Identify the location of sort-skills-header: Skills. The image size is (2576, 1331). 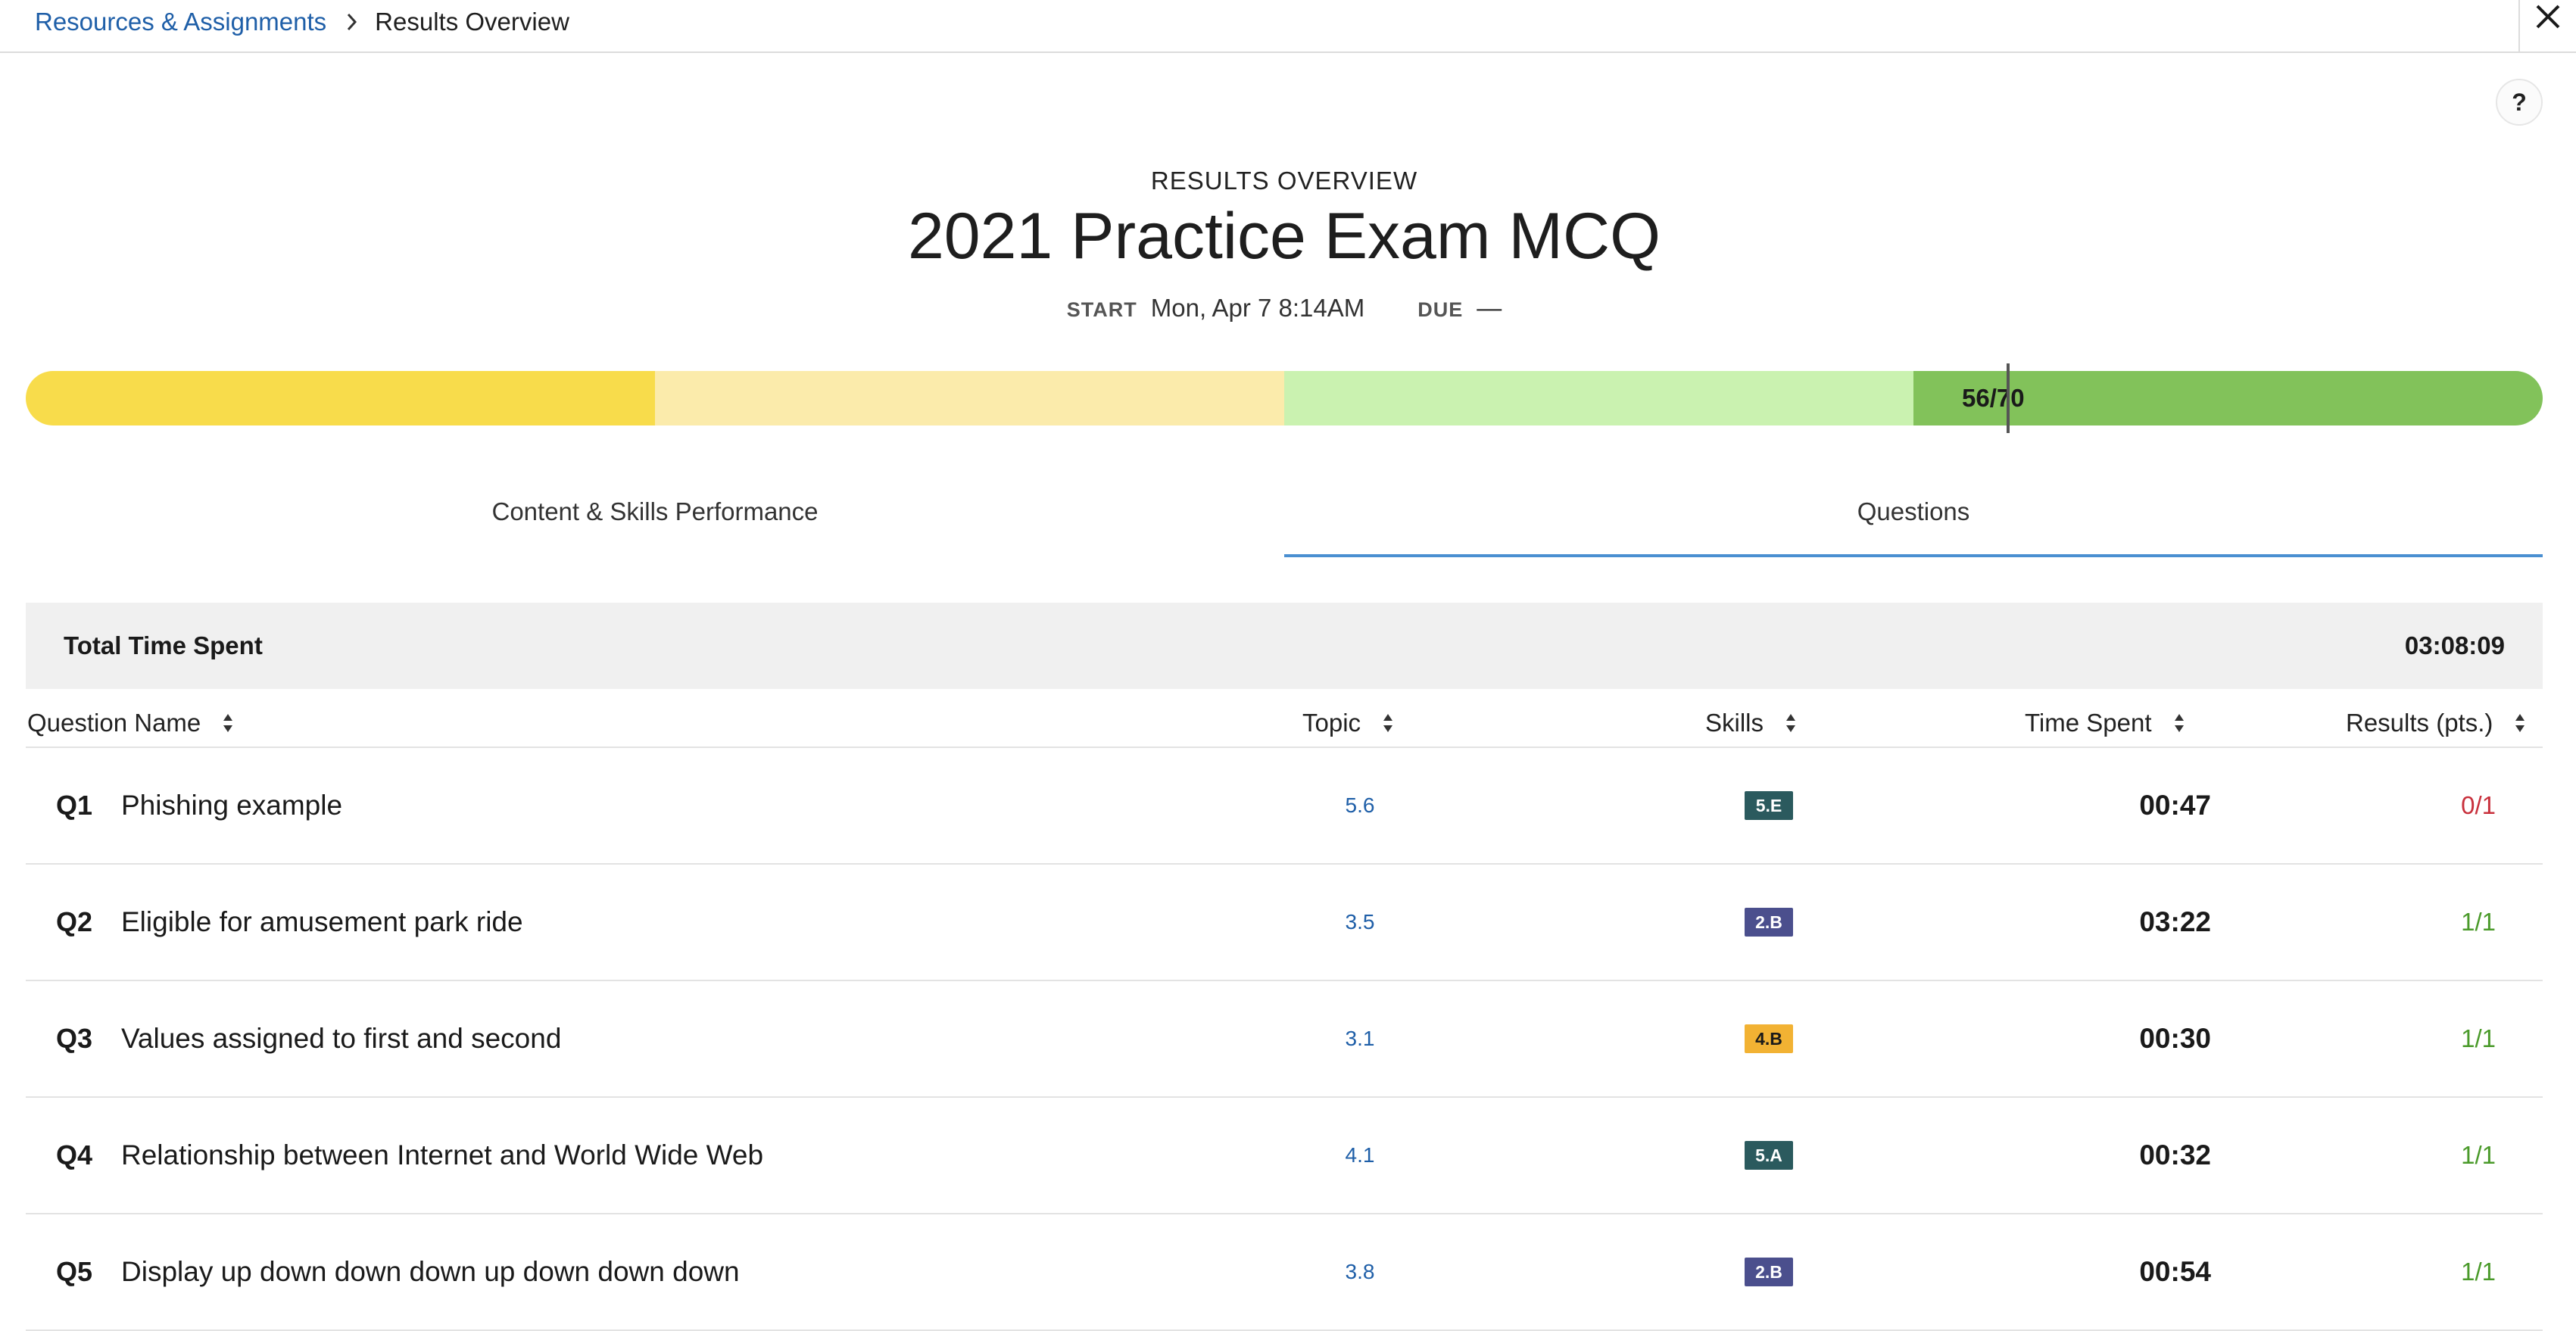
(1751, 723).